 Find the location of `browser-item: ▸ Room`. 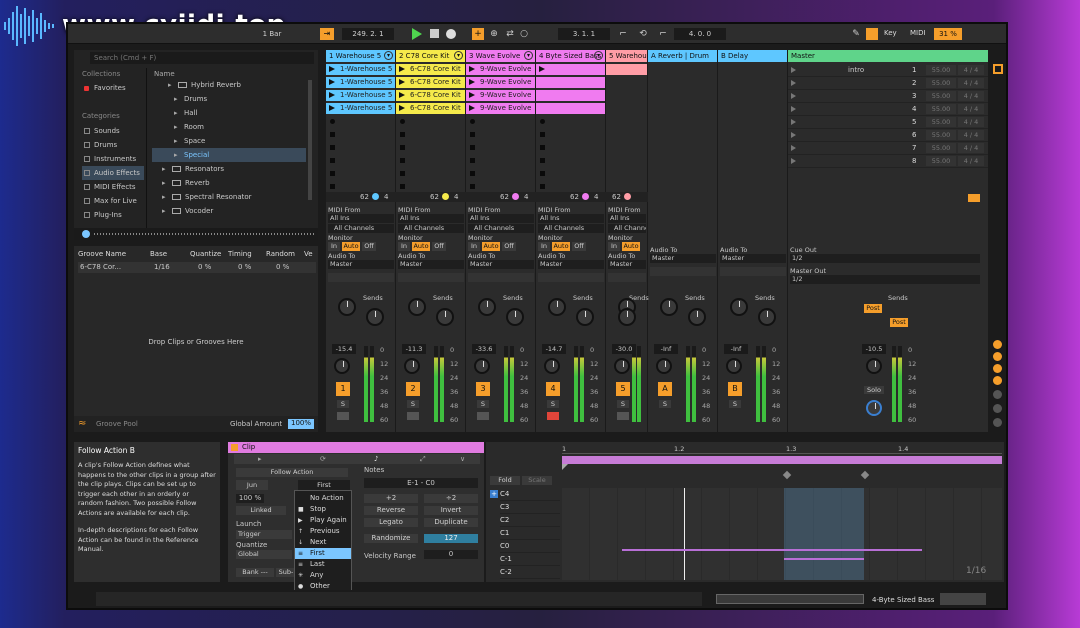

browser-item: ▸ Room is located at coordinates (229, 127).